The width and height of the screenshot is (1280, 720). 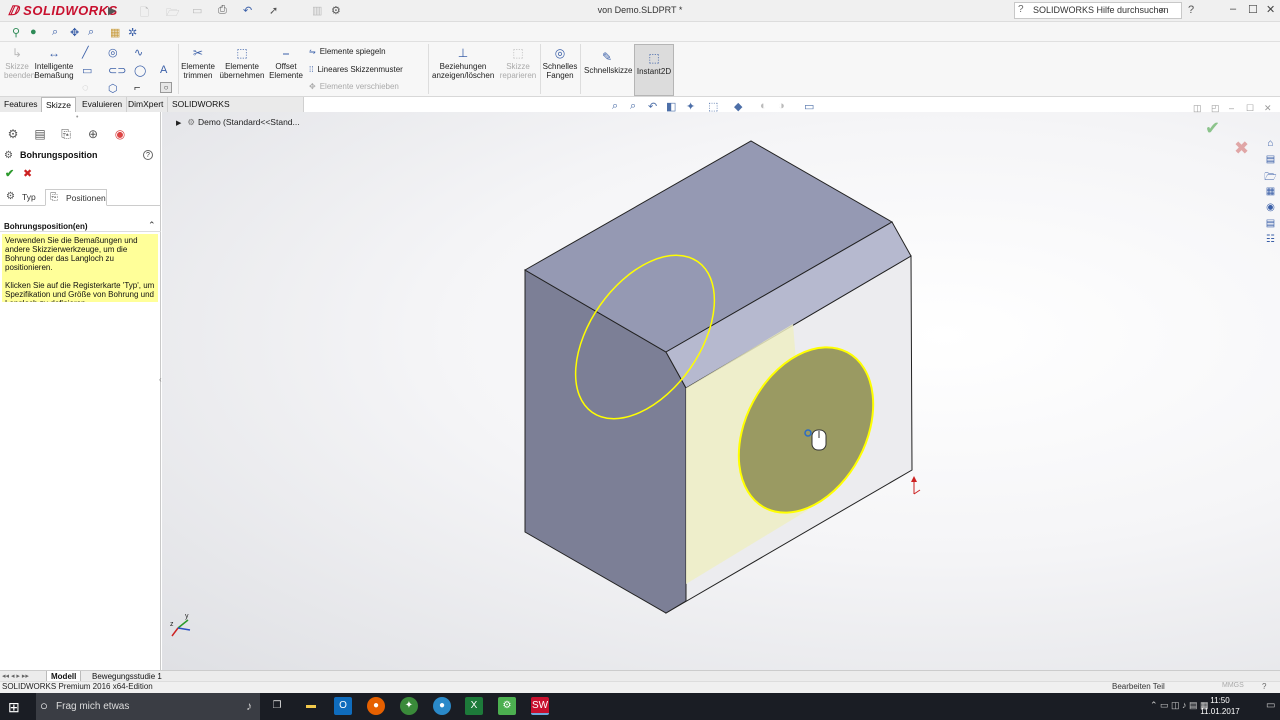 I want to click on firefox-icon: ●, so click(x=376, y=706).